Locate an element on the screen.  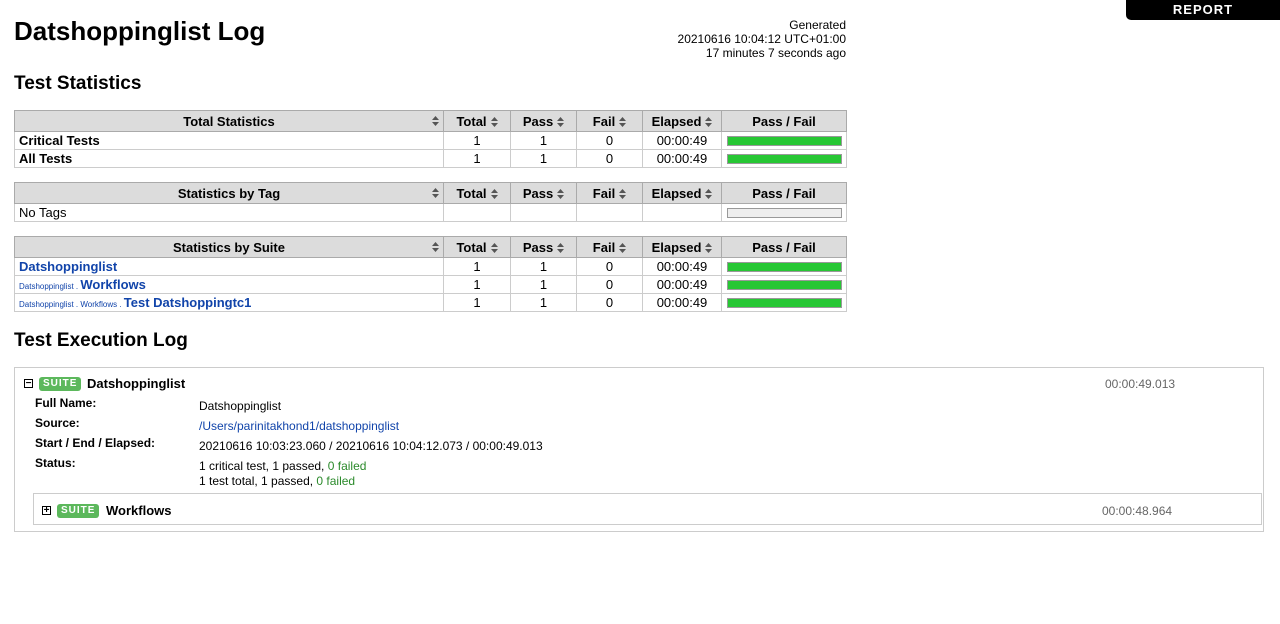
table-row: All Tests 1 1 0 00:00:49 is located at coordinates (430, 158).